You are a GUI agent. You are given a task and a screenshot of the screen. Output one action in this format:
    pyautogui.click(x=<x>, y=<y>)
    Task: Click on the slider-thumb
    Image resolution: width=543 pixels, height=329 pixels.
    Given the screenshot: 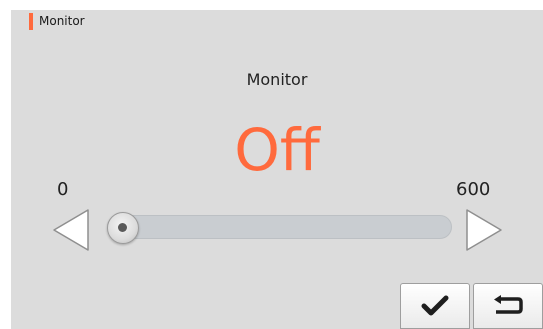 What is the action you would take?
    pyautogui.click(x=123, y=228)
    